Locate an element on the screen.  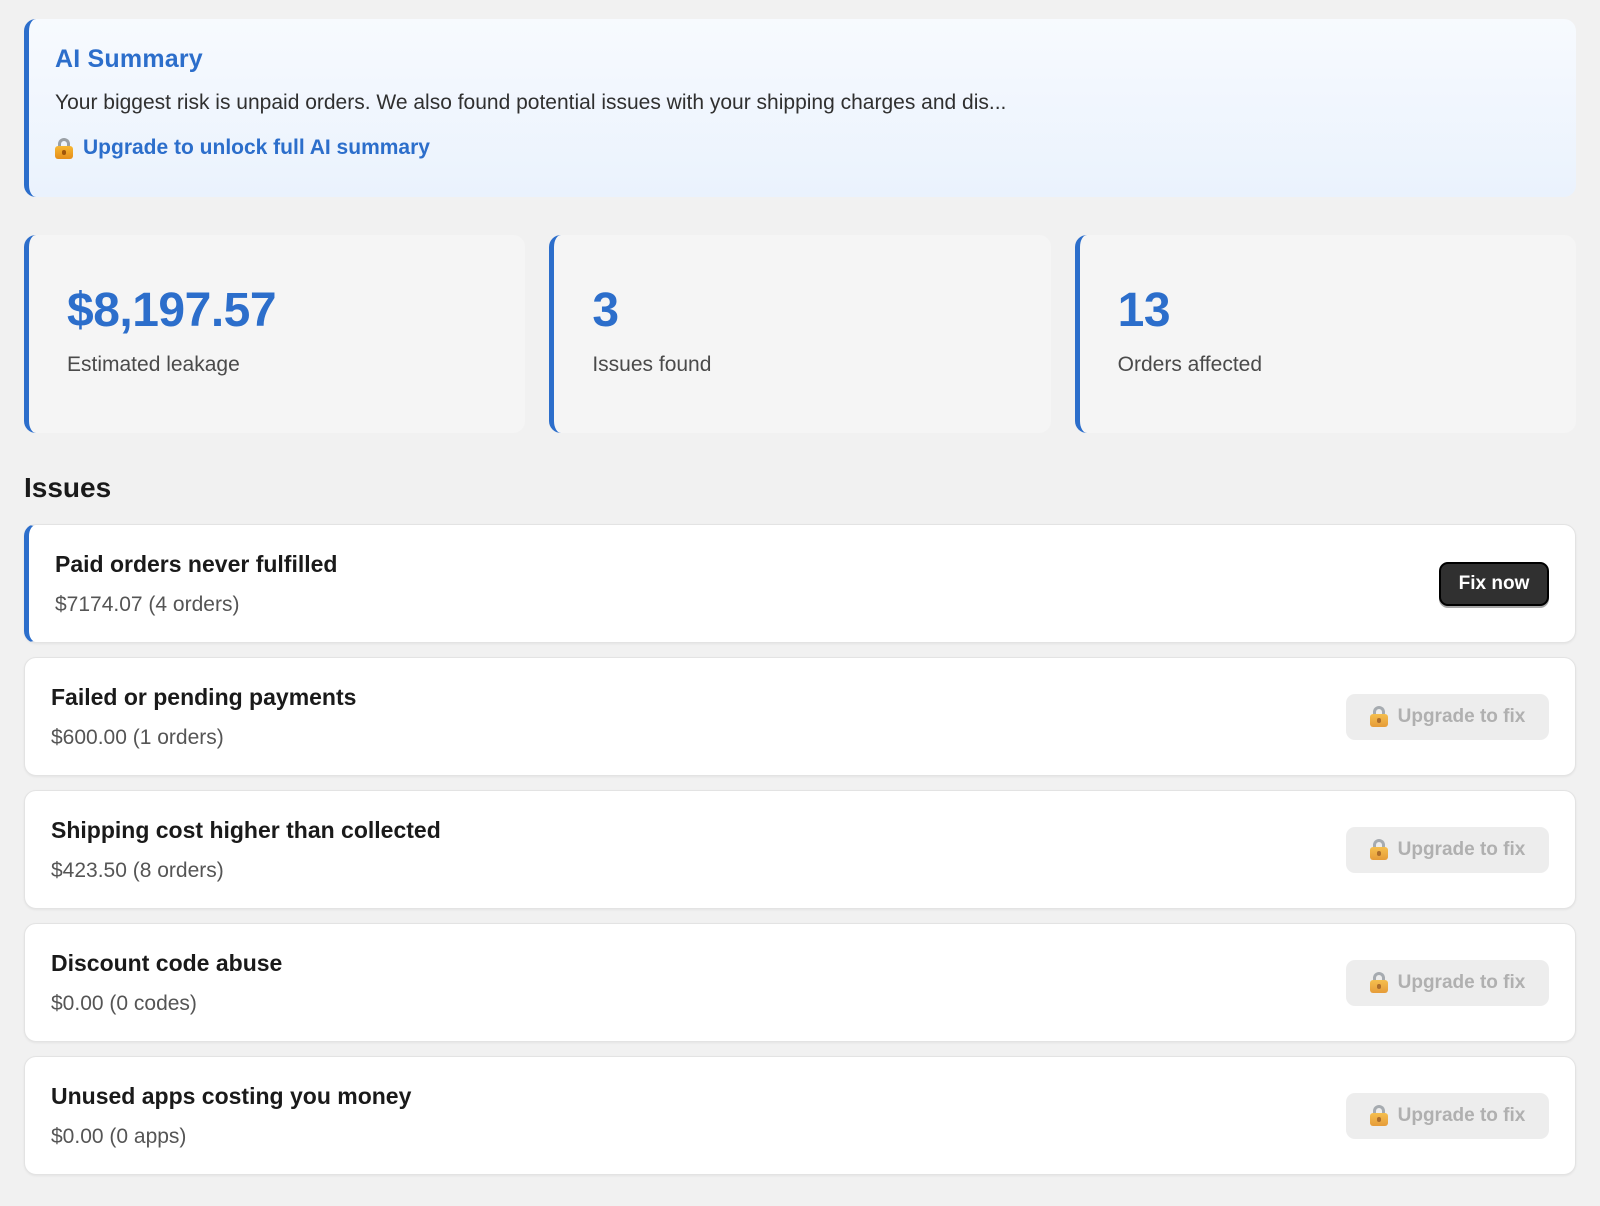
stat-card-estimated-leakage: $8,197.57 Estimated leakage is located at coordinates (275, 334).